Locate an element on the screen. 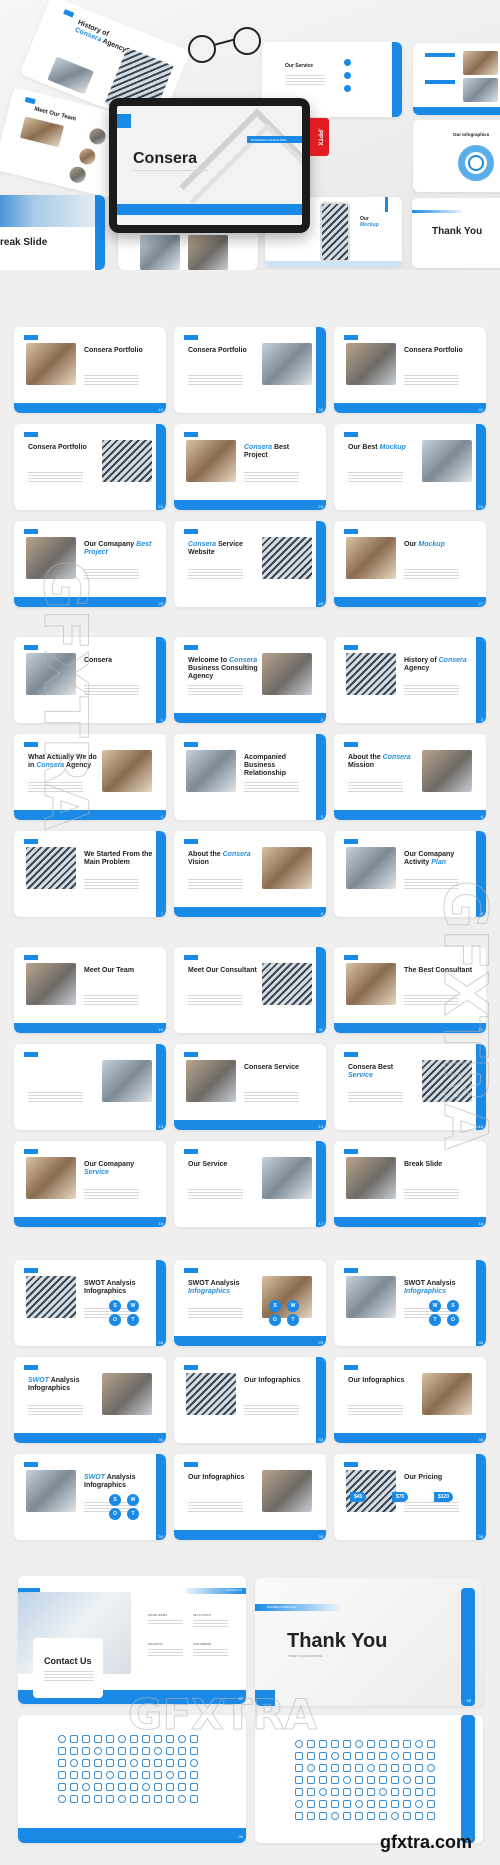  slide-thumbnail: Break Slide 18 is located at coordinates (410, 1184).